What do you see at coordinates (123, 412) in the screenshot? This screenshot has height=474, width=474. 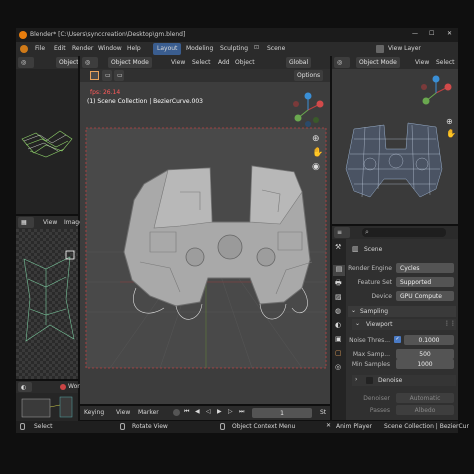 I see `timeline-menu-view: View` at bounding box center [123, 412].